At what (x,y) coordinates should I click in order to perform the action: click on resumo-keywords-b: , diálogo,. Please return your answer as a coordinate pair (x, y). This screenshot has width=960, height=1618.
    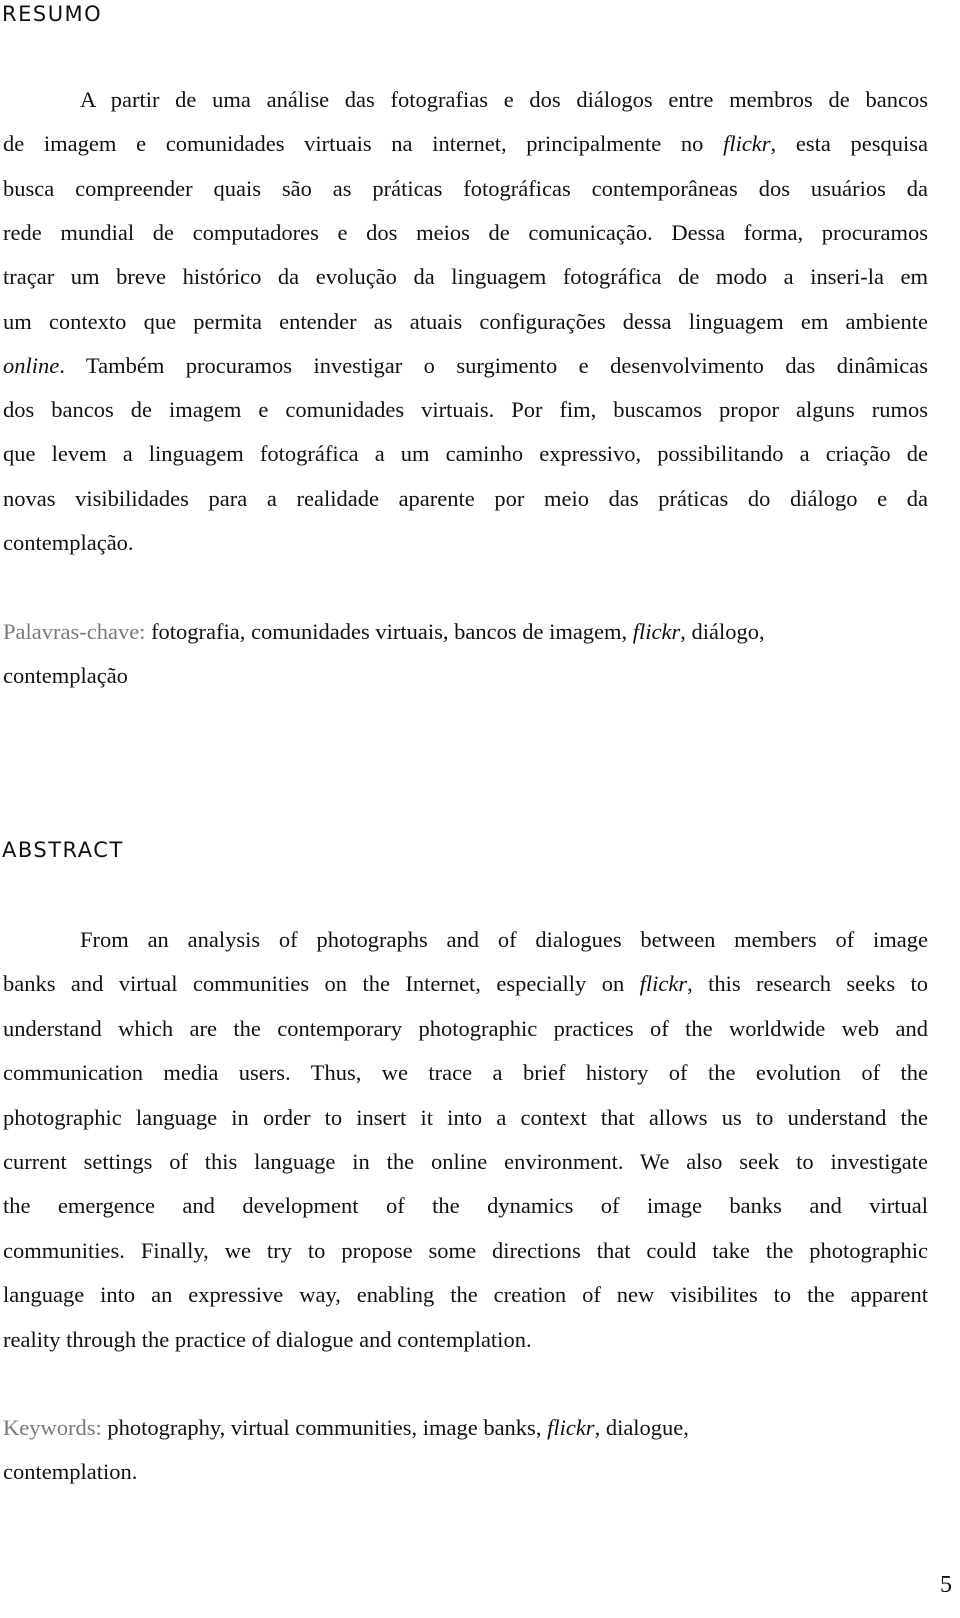
    Looking at the image, I should click on (722, 631).